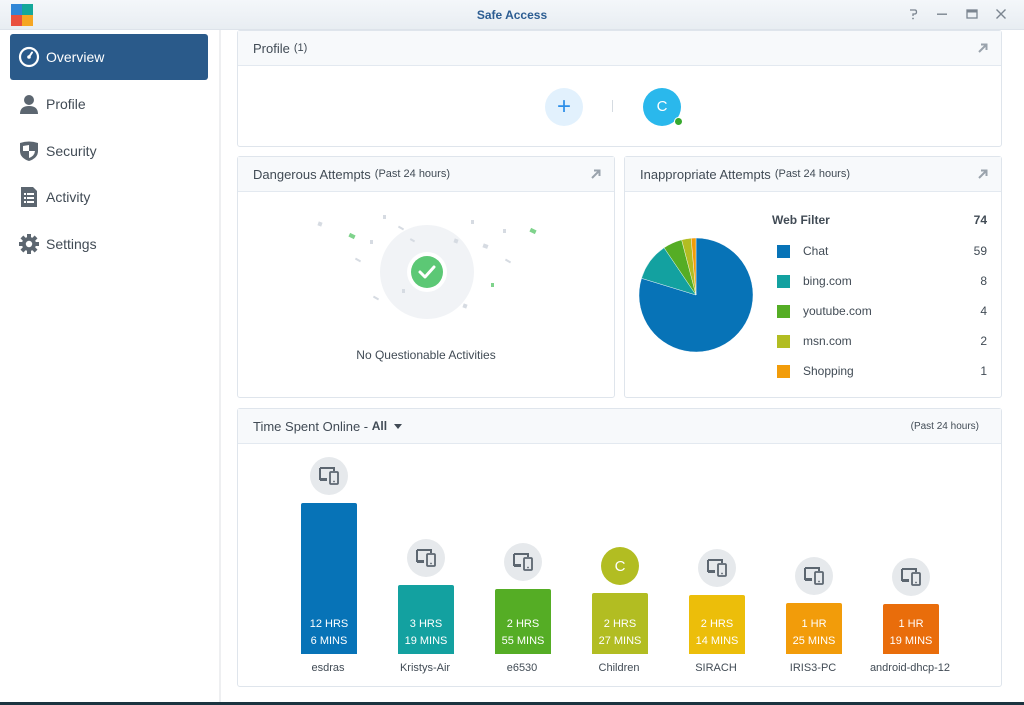  I want to click on dashboard-gauge-icon, so click(29, 57).